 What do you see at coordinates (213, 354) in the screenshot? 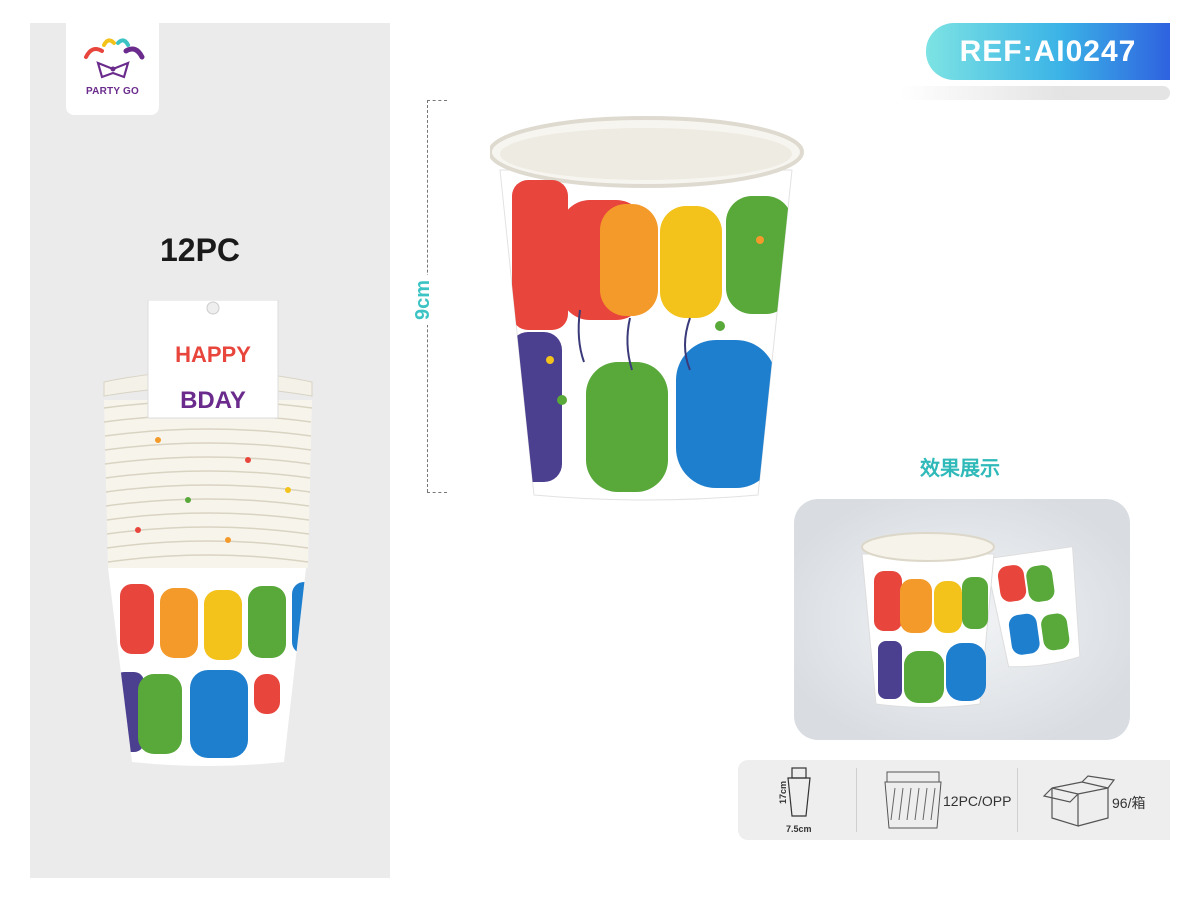
I see `card-line1: HAPPY` at bounding box center [213, 354].